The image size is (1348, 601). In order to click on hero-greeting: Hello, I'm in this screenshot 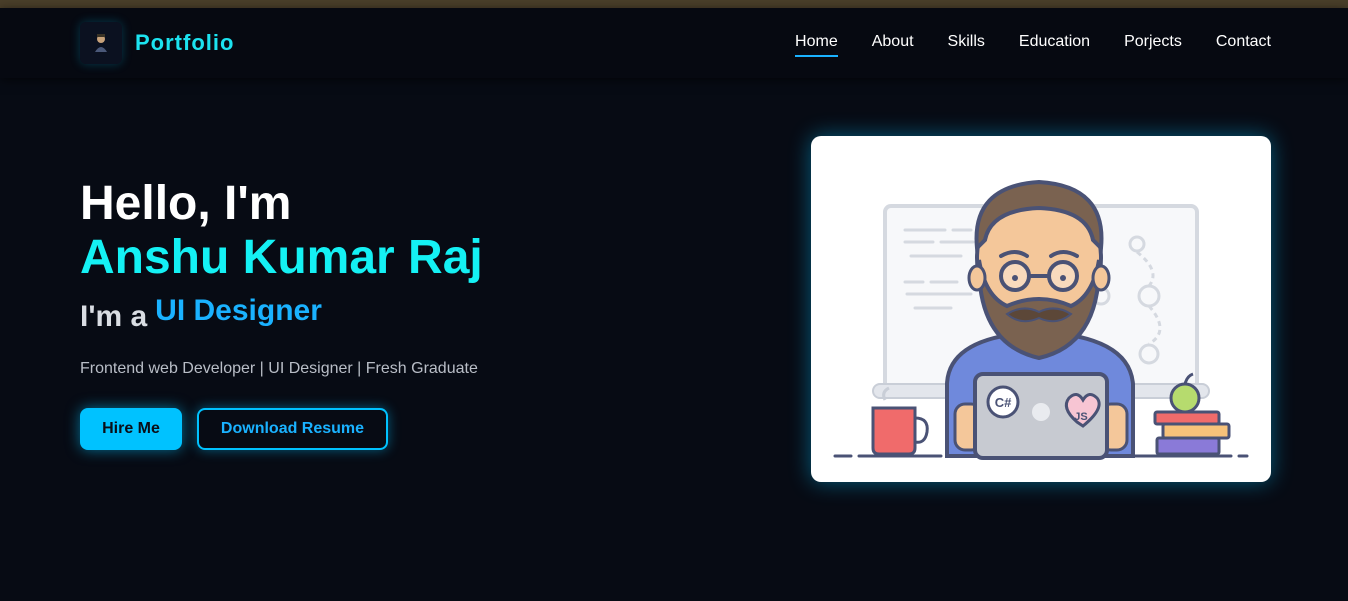, I will do `click(186, 203)`.